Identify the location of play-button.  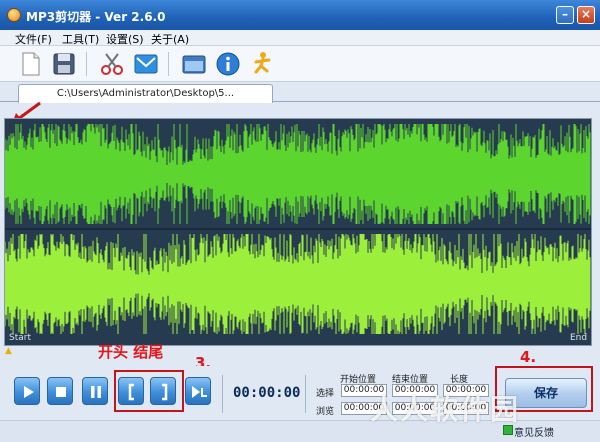
(27, 391).